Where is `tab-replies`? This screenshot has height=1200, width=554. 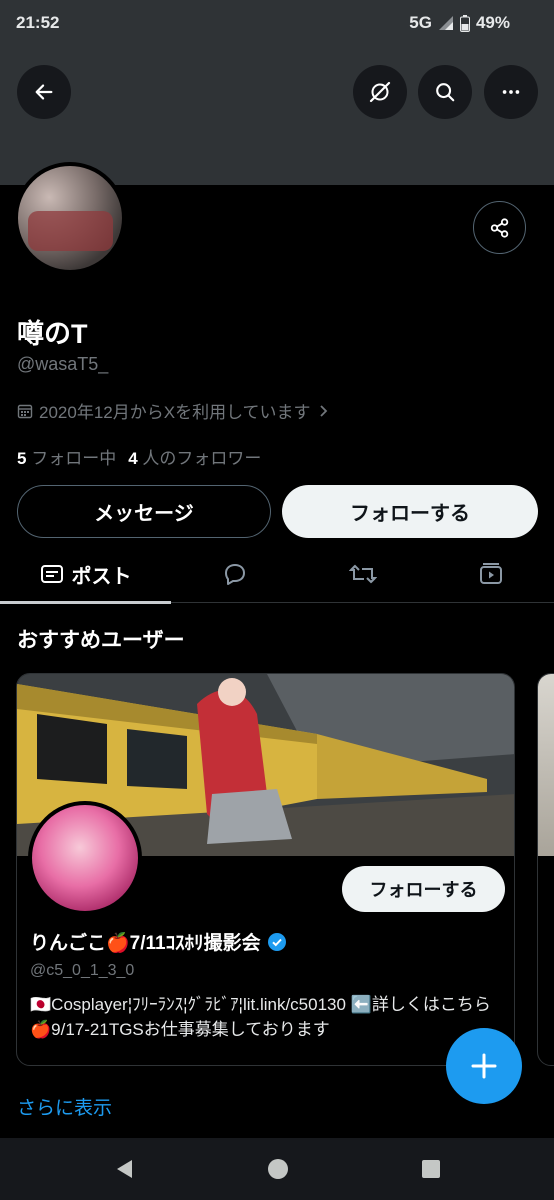 tab-replies is located at coordinates (235, 574).